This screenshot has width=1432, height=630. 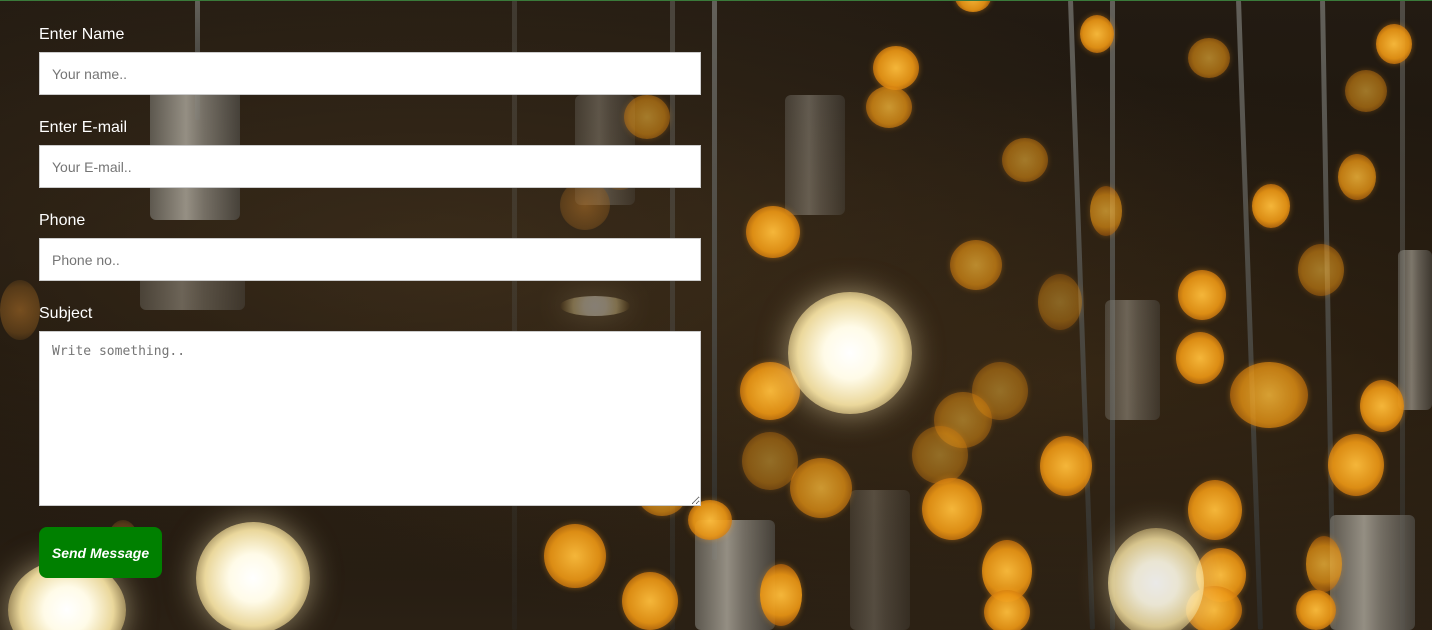 I want to click on send-message-button: Send Message, so click(x=100, y=552).